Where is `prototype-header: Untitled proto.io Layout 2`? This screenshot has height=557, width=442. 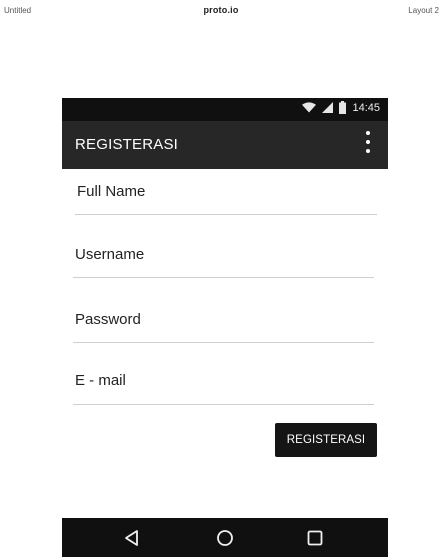 prototype-header: Untitled proto.io Layout 2 is located at coordinates (221, 11).